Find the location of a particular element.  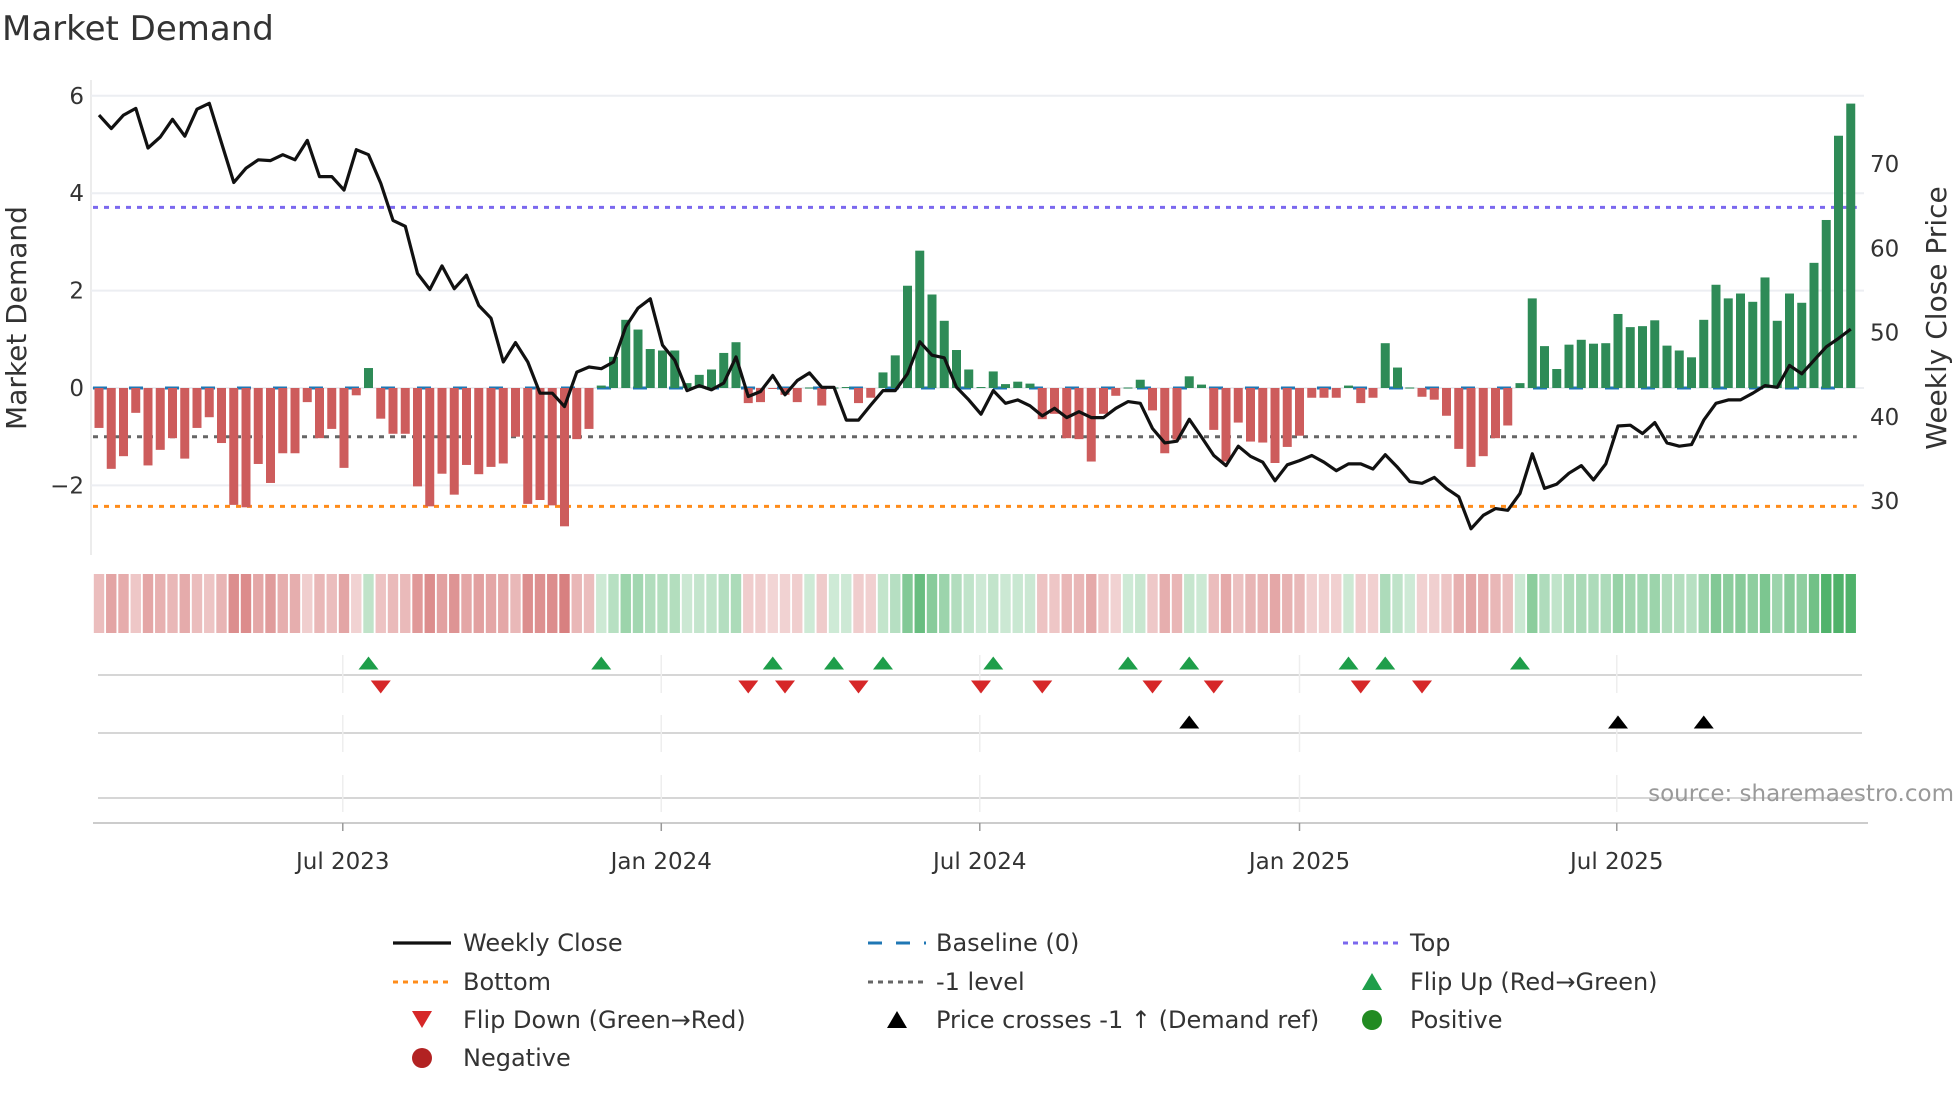

left-tick-label: 2 is located at coordinates (76, 292).